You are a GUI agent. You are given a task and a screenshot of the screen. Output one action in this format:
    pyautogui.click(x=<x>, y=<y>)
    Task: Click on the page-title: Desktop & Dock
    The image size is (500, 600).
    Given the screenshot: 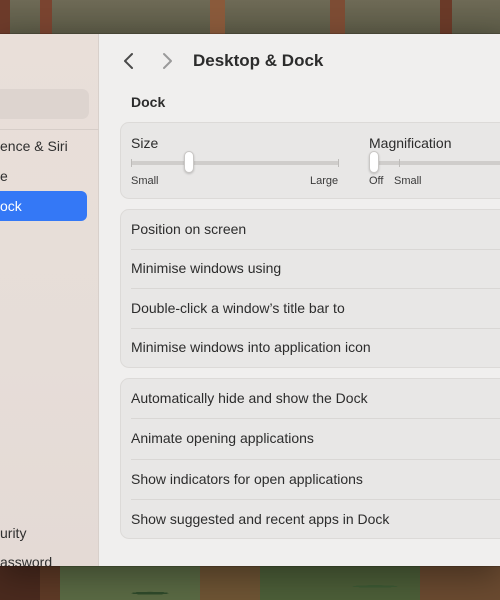 What is the action you would take?
    pyautogui.click(x=258, y=60)
    